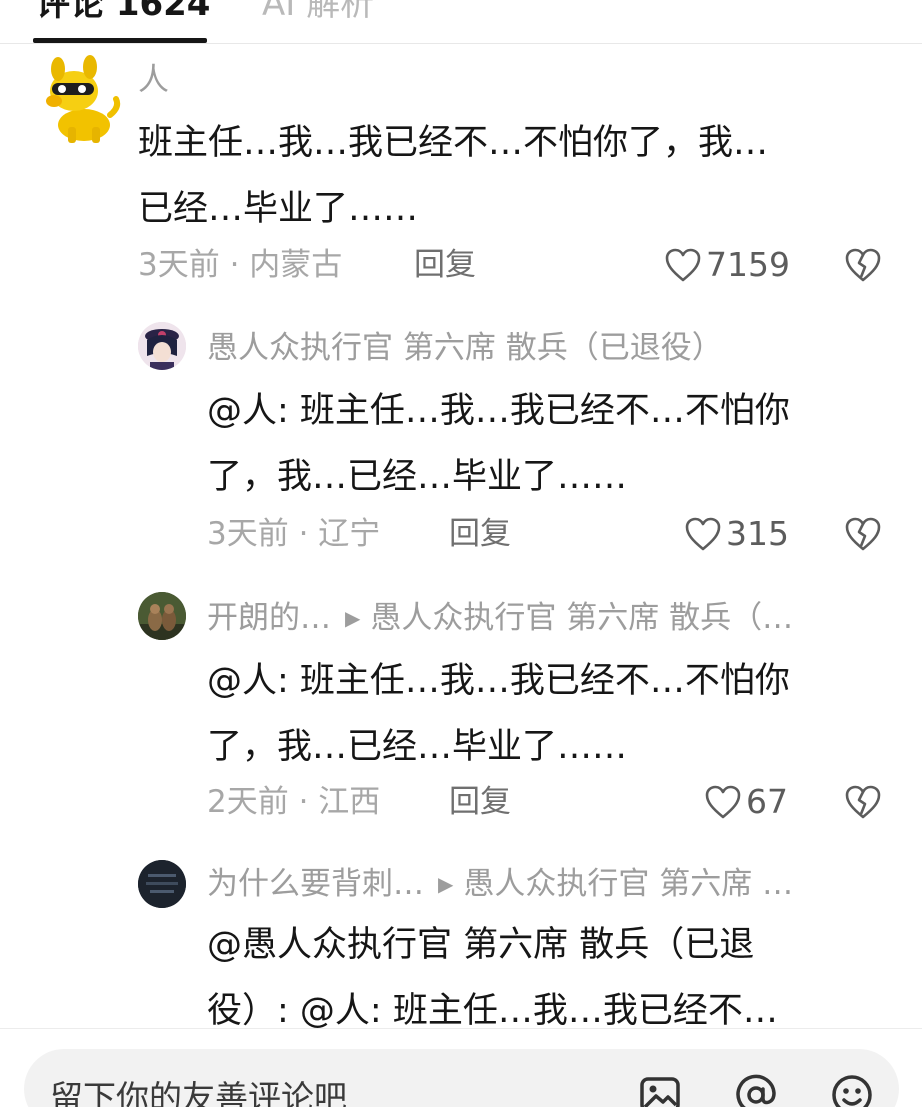 This screenshot has width=922, height=1107. What do you see at coordinates (461, 1067) in the screenshot?
I see `comment-input-bar: 留下你的友善评论吧` at bounding box center [461, 1067].